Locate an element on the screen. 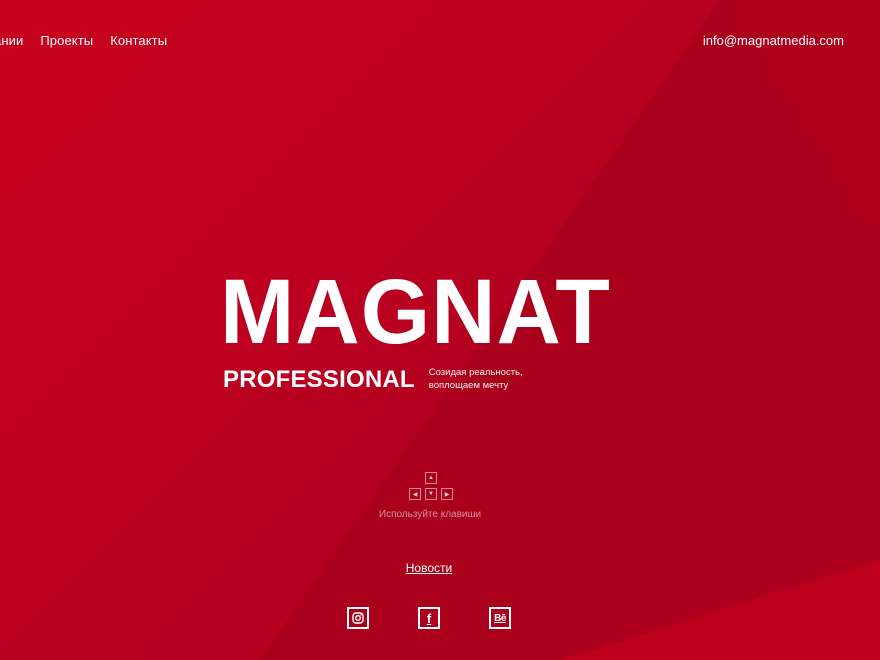 The image size is (880, 660). keys-hint-text: Используйте клавиши is located at coordinates (430, 514).